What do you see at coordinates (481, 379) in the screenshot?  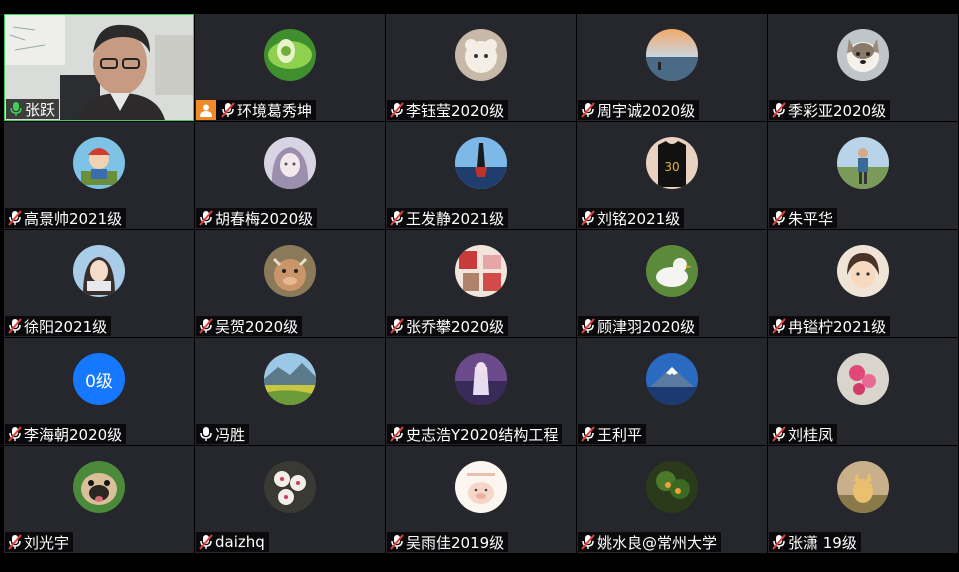 I see `purple-scene-avatar` at bounding box center [481, 379].